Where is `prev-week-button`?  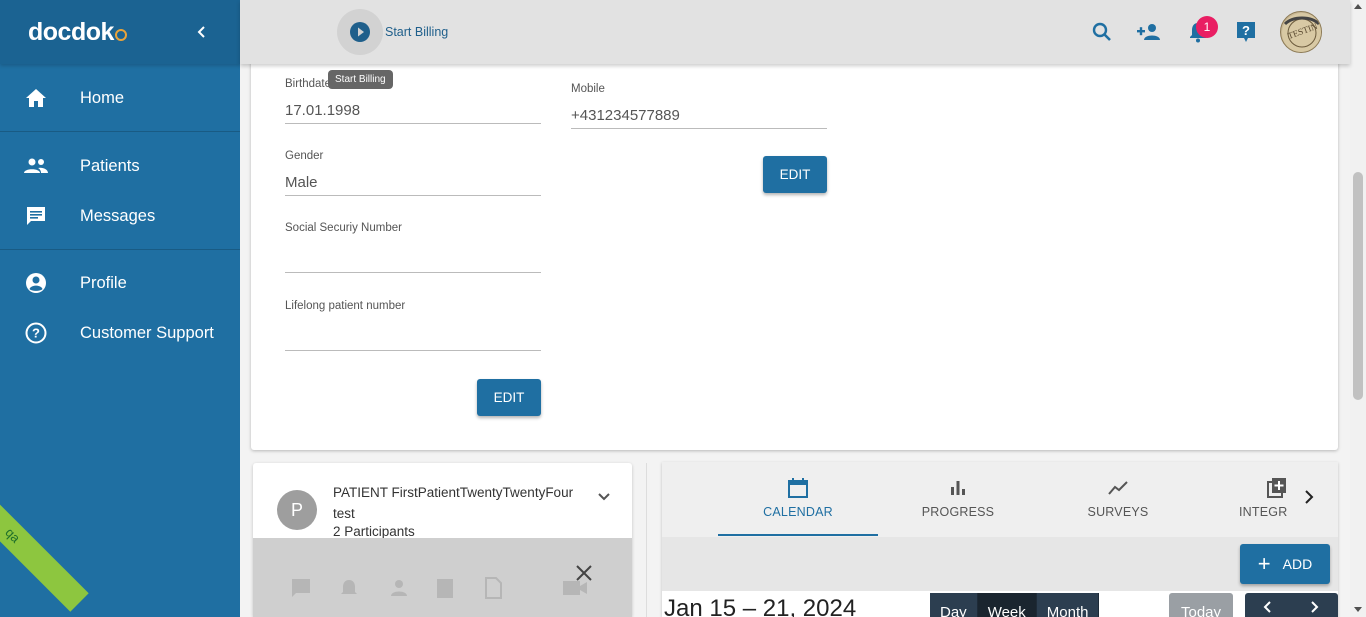
prev-week-button is located at coordinates (1268, 605).